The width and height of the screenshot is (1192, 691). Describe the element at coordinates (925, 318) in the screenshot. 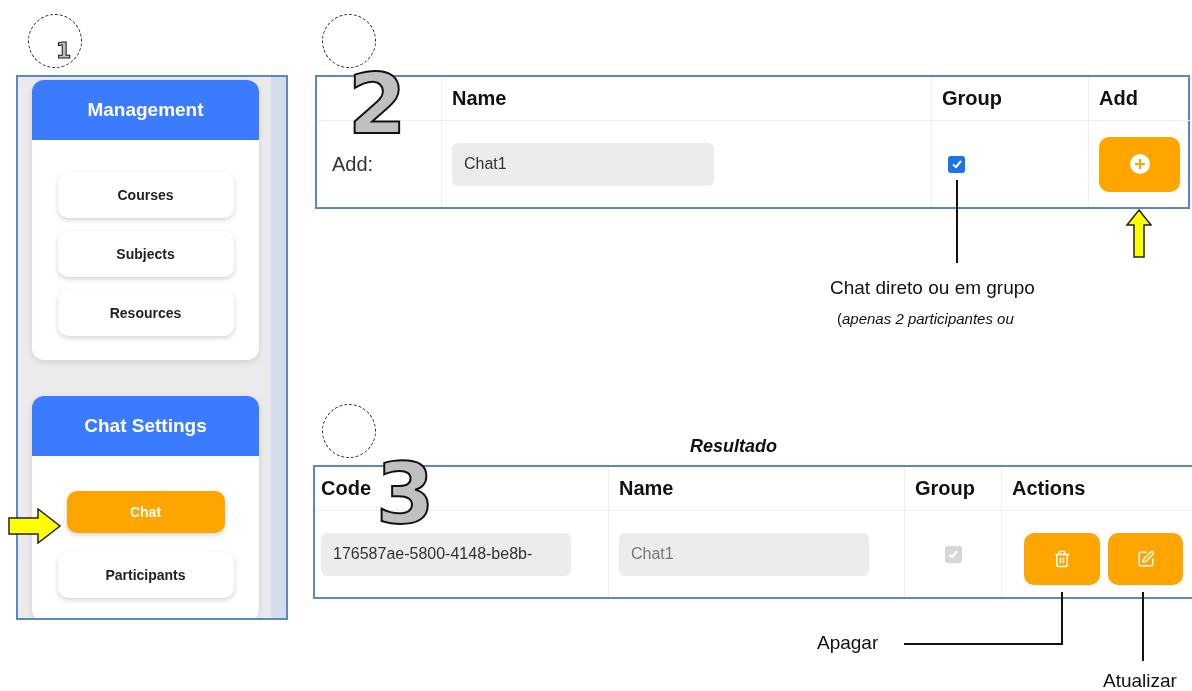

I see `annotation-text: (apenas 2 participantes ou` at that location.